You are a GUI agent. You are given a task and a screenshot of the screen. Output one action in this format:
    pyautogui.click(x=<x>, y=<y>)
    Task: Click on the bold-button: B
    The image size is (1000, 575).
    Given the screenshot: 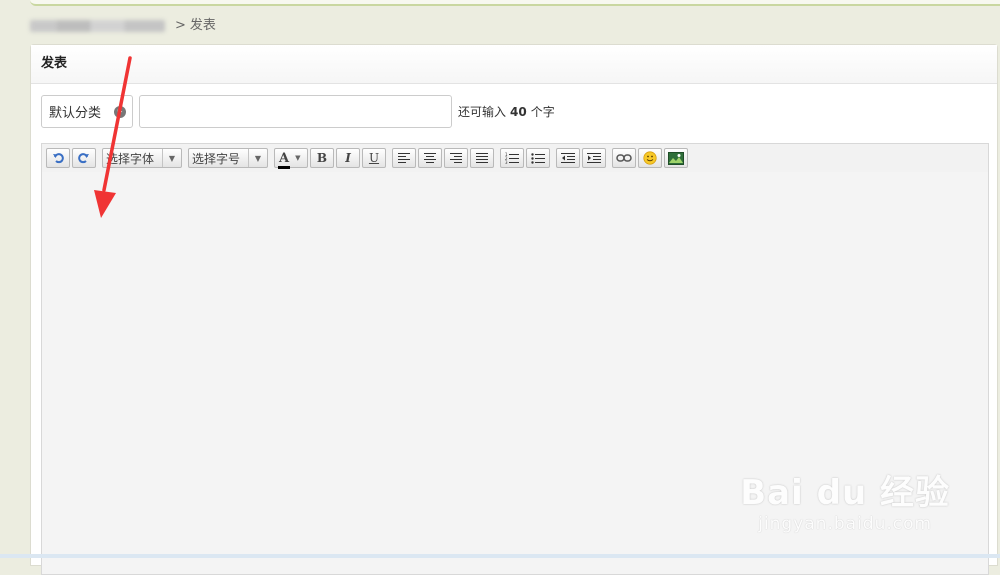 What is the action you would take?
    pyautogui.click(x=322, y=158)
    